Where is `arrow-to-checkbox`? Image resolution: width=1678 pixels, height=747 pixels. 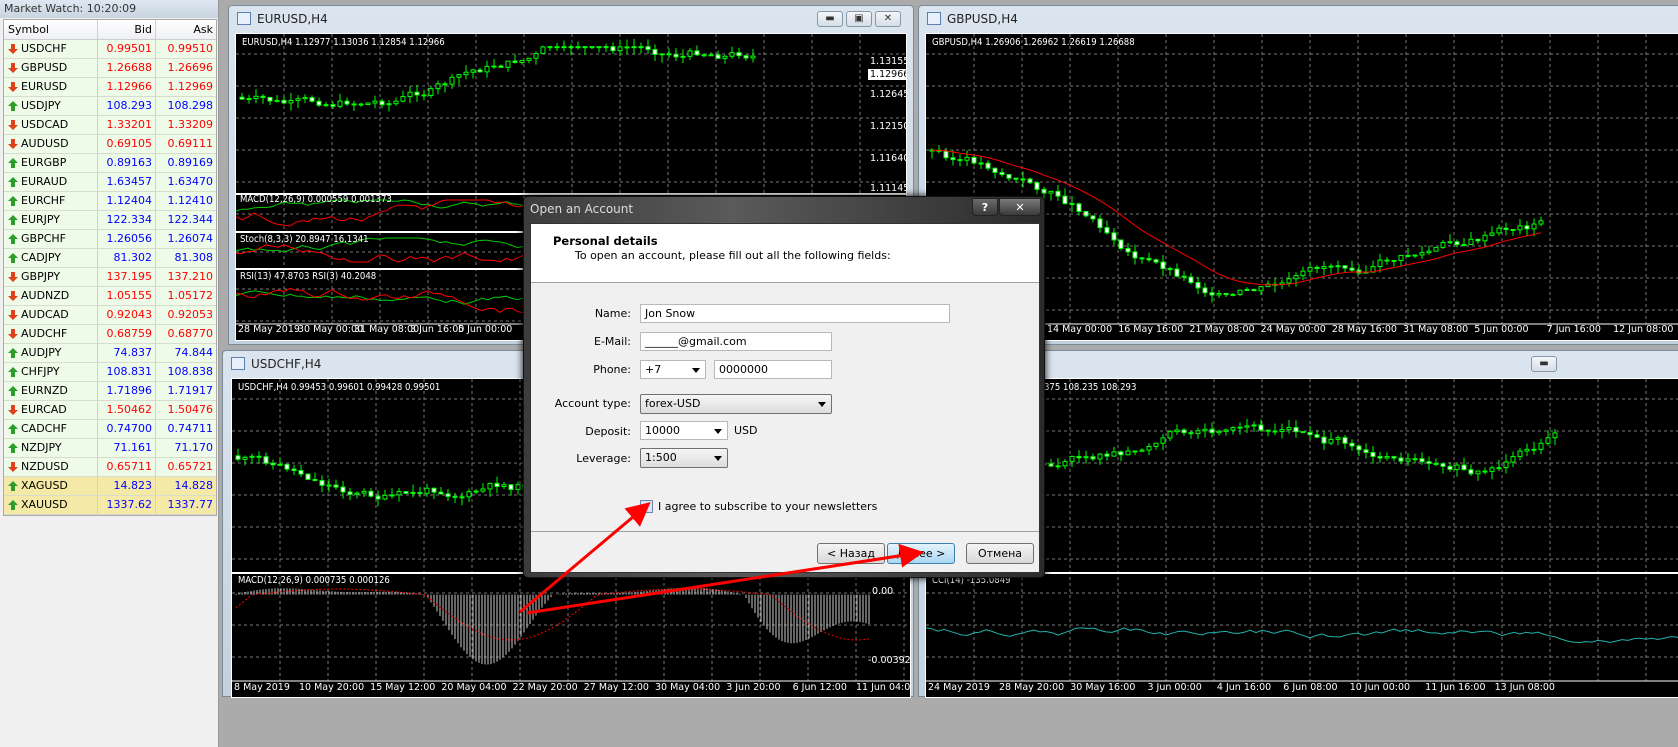
arrow-to-checkbox is located at coordinates (585, 558).